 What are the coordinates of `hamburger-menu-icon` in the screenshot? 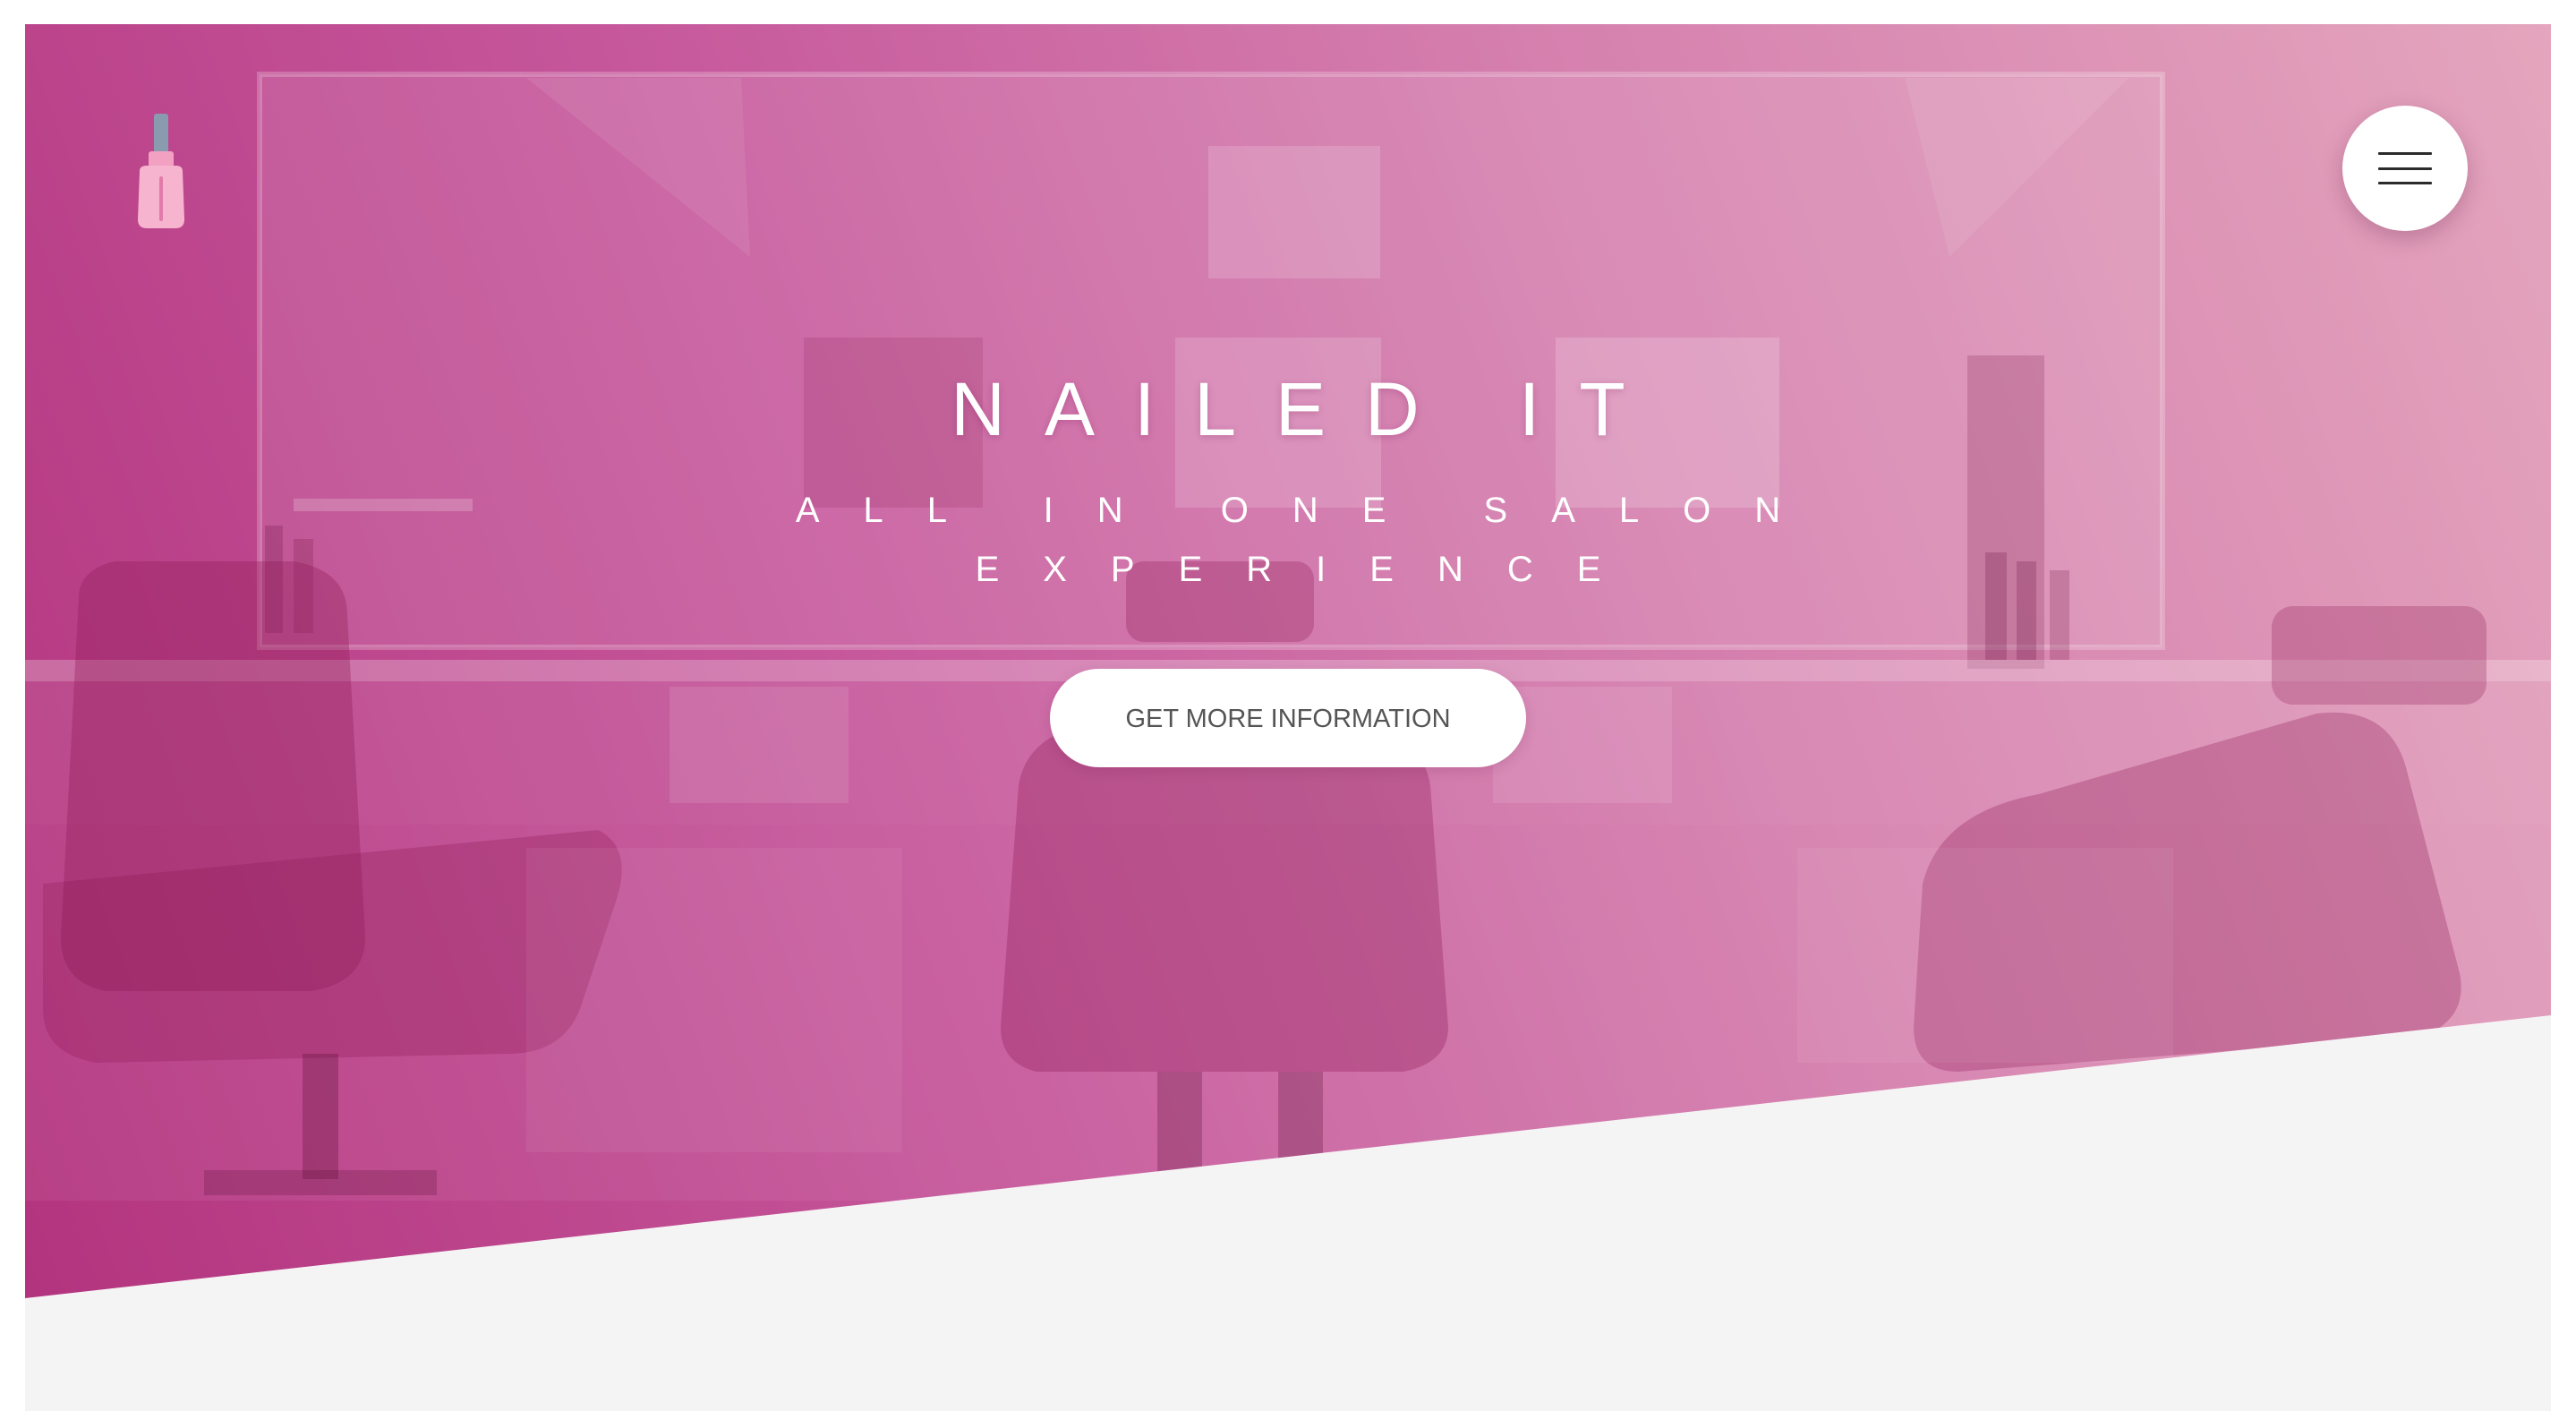 It's located at (2405, 168).